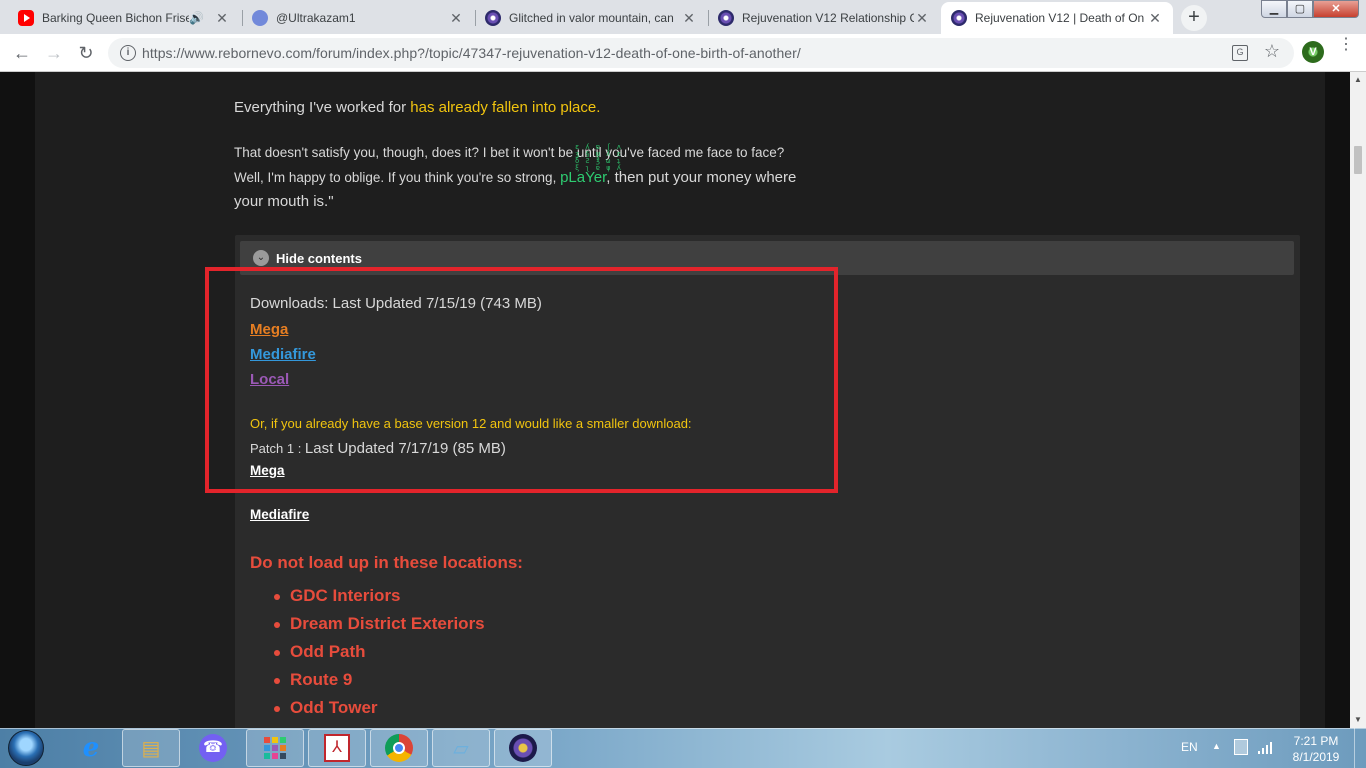 The height and width of the screenshot is (768, 1366). What do you see at coordinates (26, 18) in the screenshot?
I see `youtube-icon` at bounding box center [26, 18].